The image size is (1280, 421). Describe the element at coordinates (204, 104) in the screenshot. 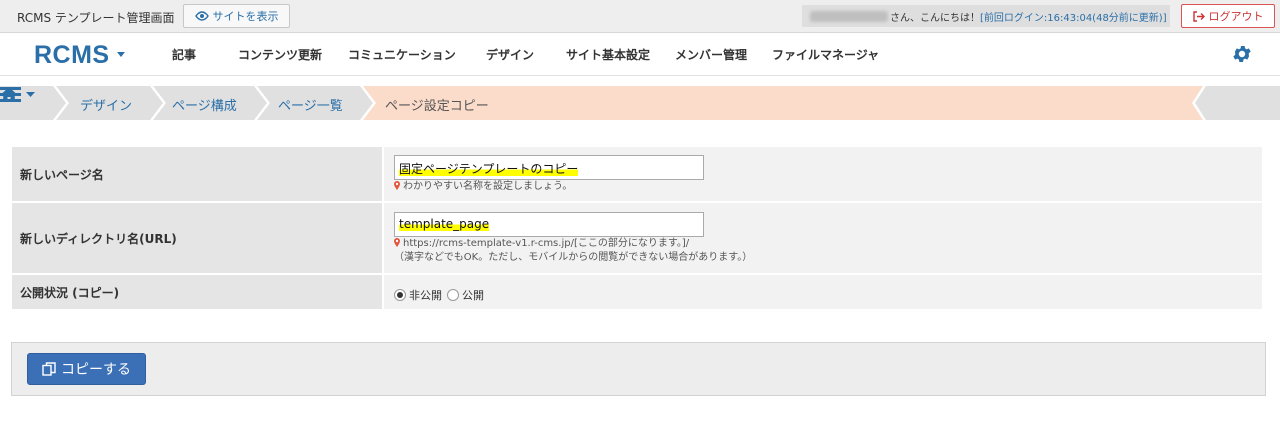

I see `breadcrumb-item-page-structure: ページ構成` at that location.